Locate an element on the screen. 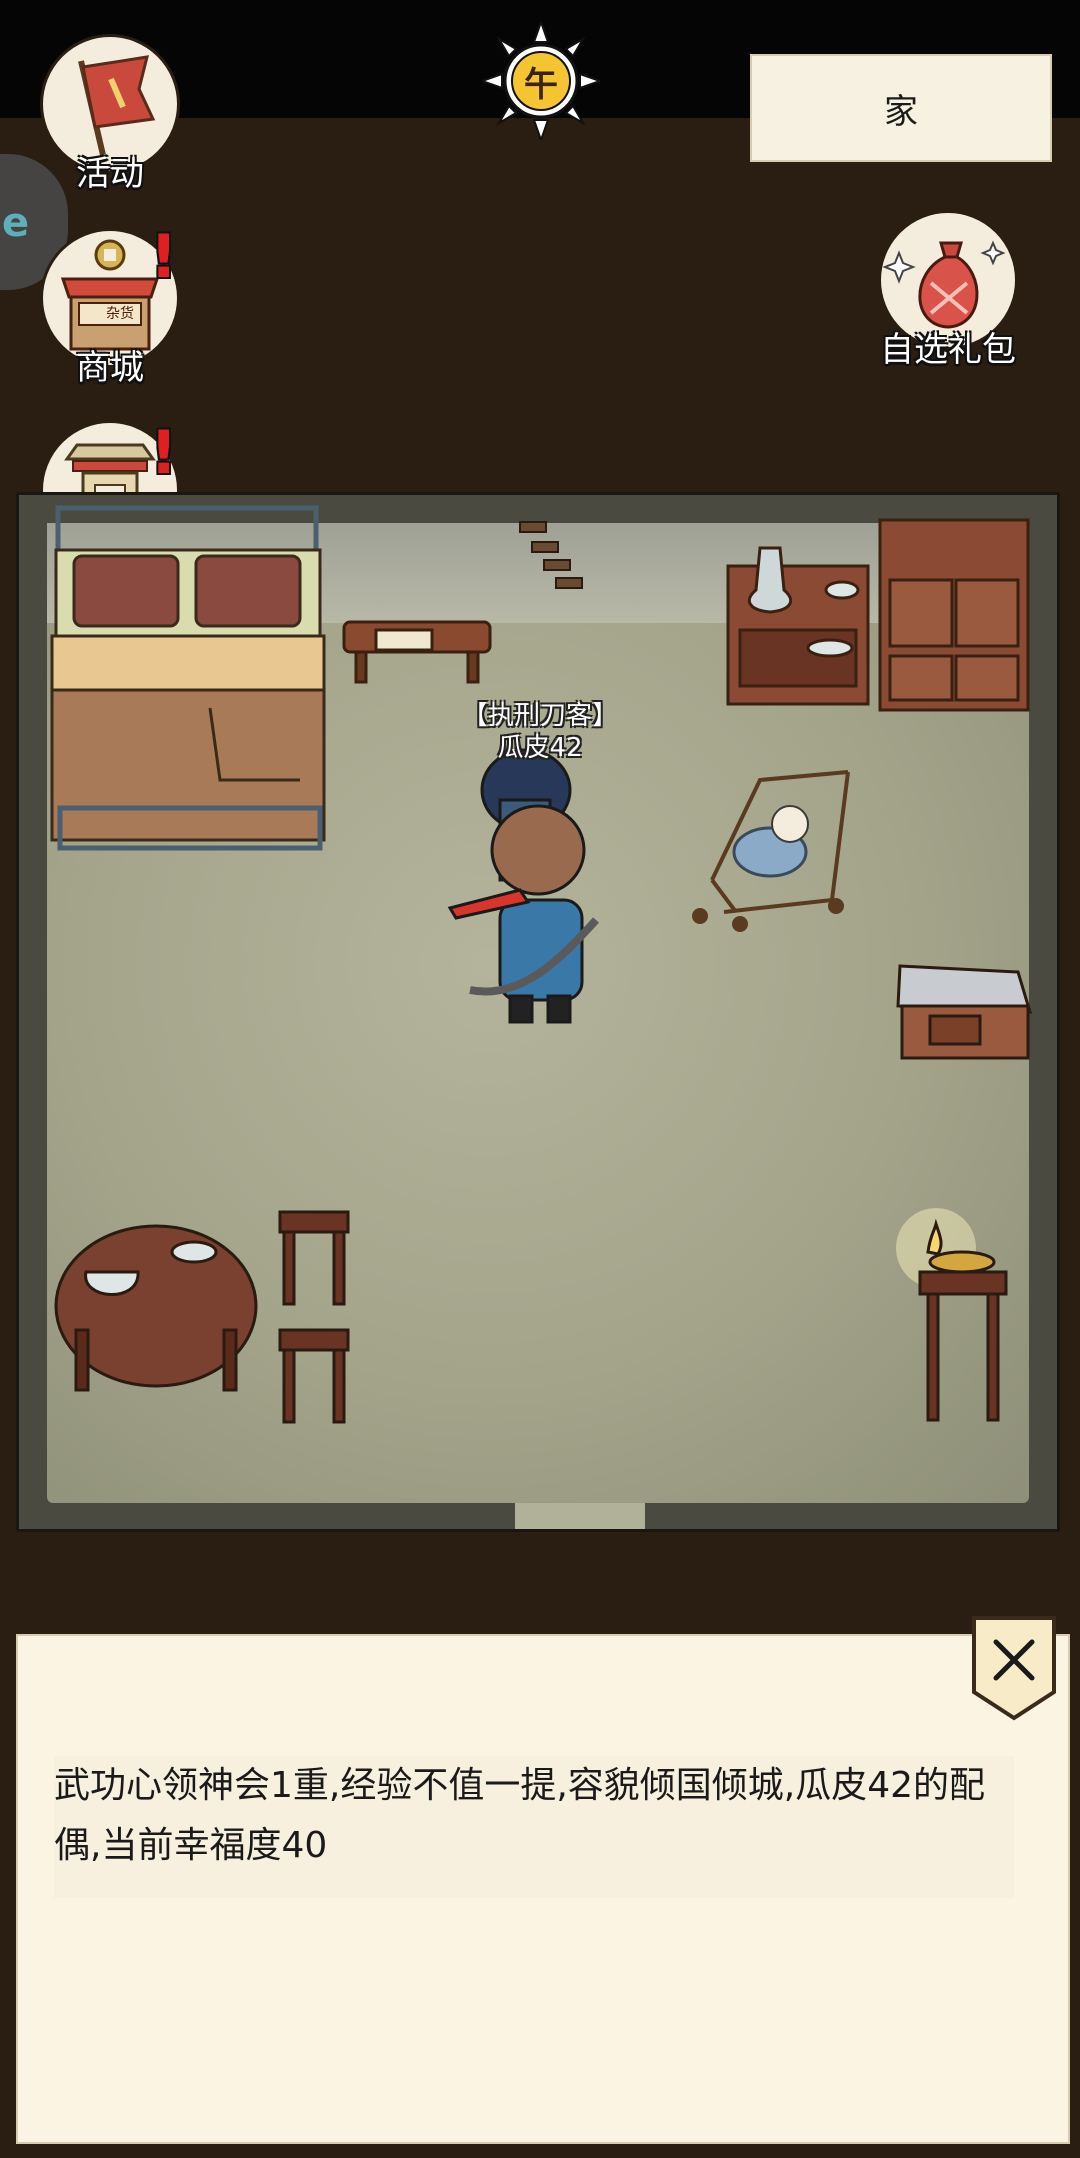 The image size is (1080, 2158). round-table is located at coordinates (156, 1308).